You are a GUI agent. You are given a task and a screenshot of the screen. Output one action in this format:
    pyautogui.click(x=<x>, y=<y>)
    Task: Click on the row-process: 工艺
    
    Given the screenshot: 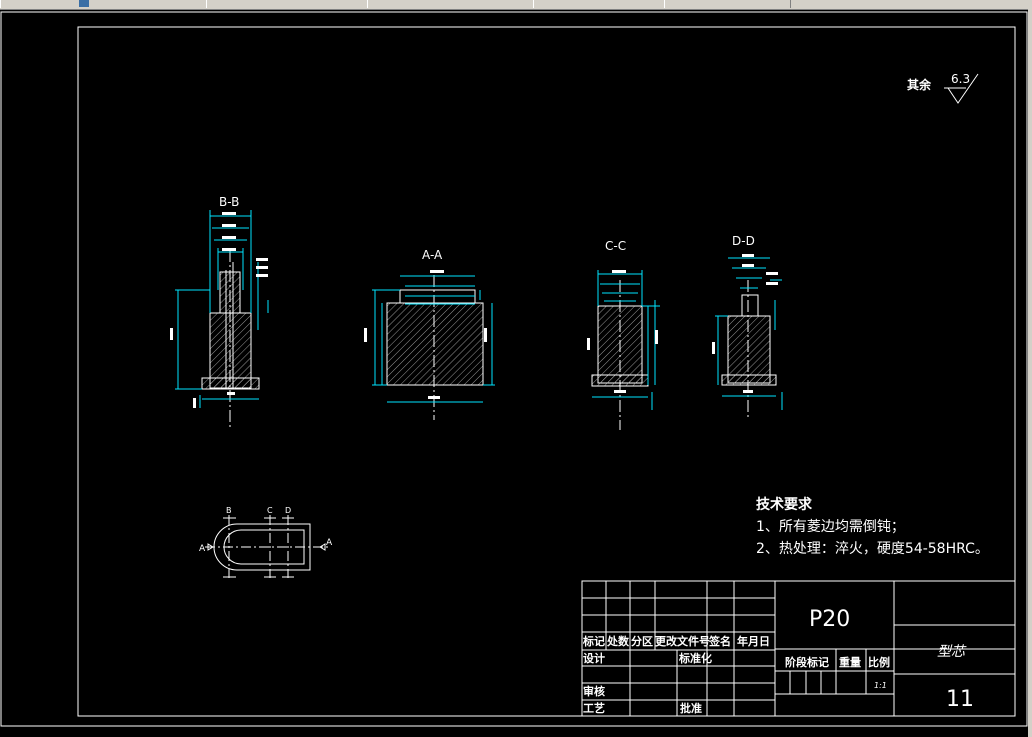 What is the action you would take?
    pyautogui.click(x=594, y=708)
    